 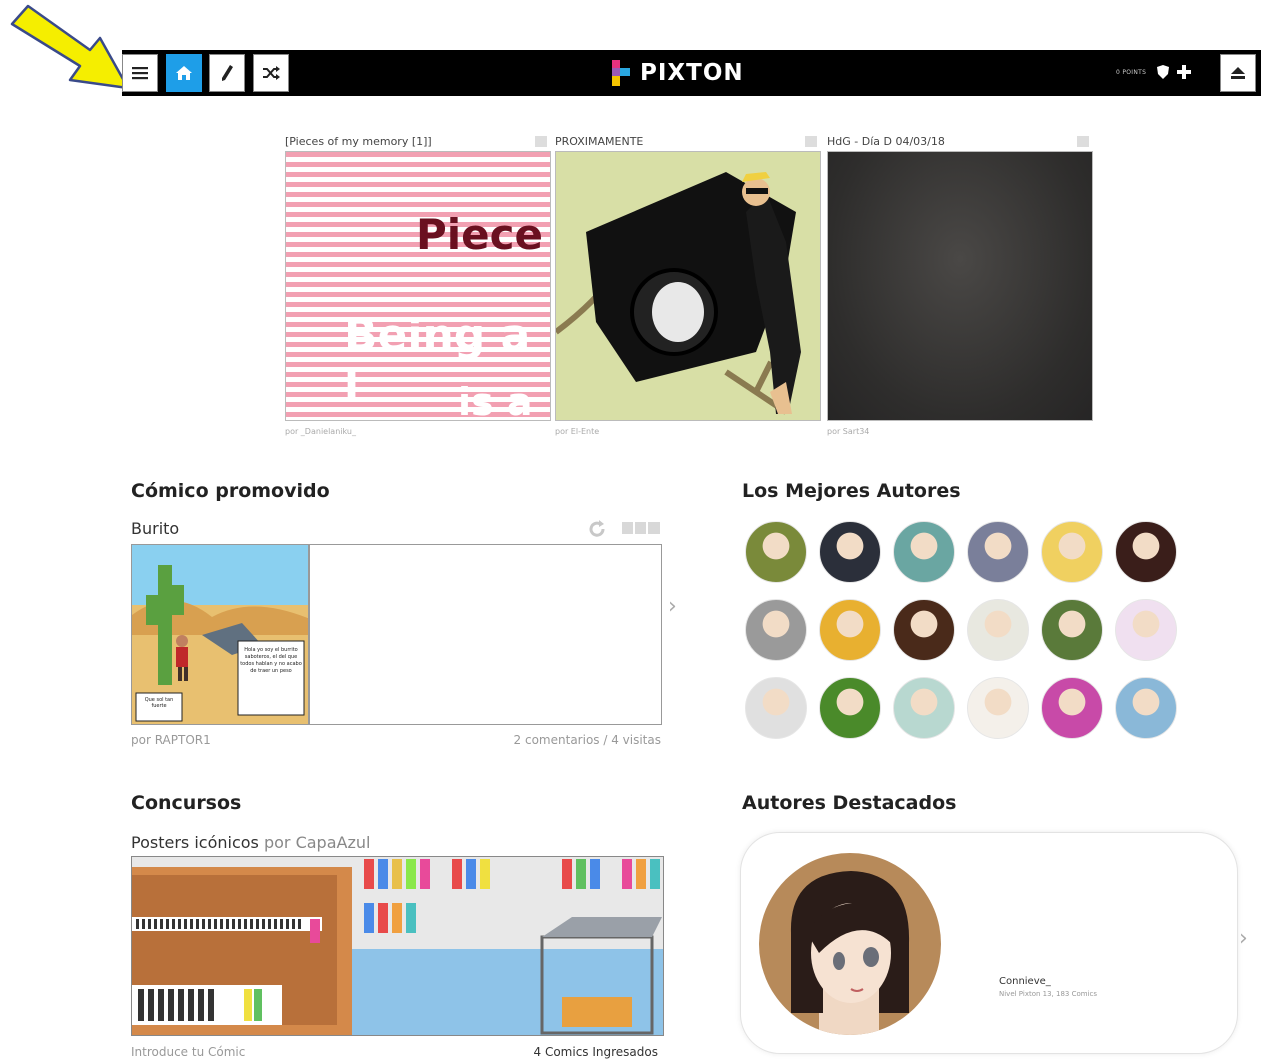 What do you see at coordinates (230, 491) in the screenshot?
I see `promoted-comic-heading: Cómico promovido` at bounding box center [230, 491].